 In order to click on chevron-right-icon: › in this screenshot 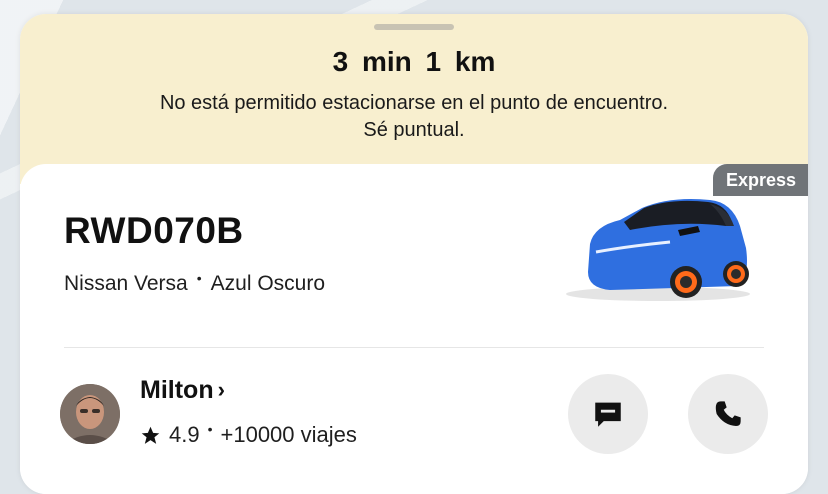, I will do `click(221, 389)`.